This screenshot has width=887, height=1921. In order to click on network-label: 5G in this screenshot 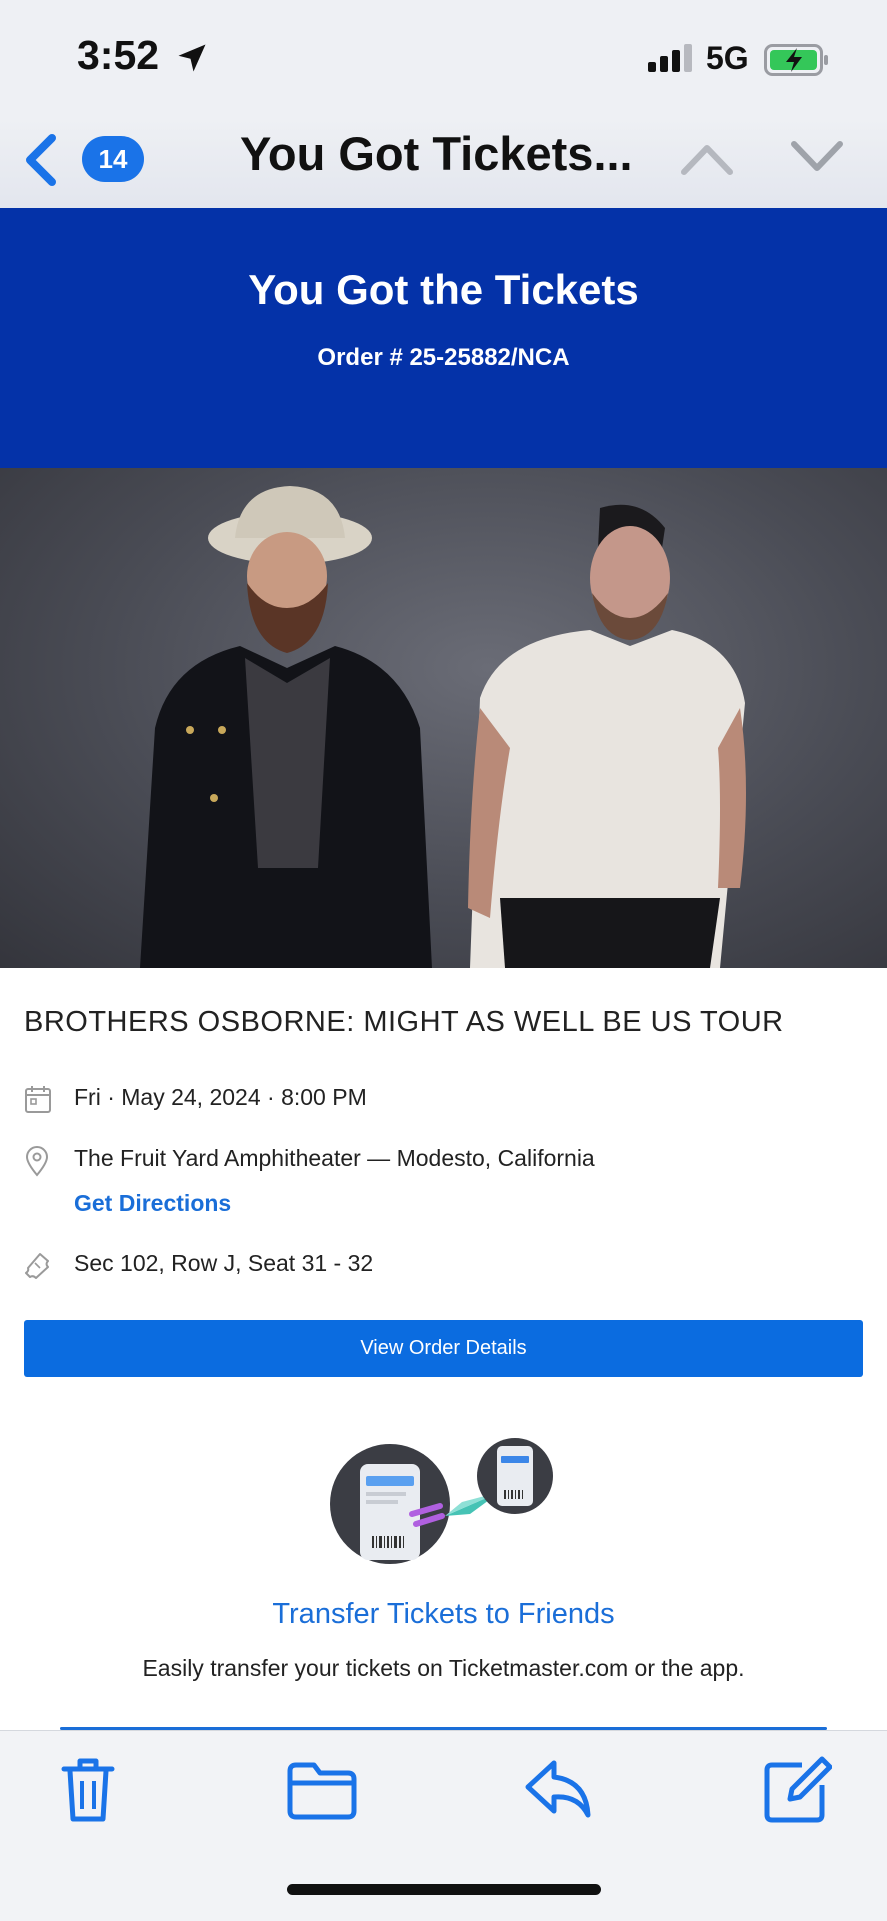, I will do `click(727, 58)`.